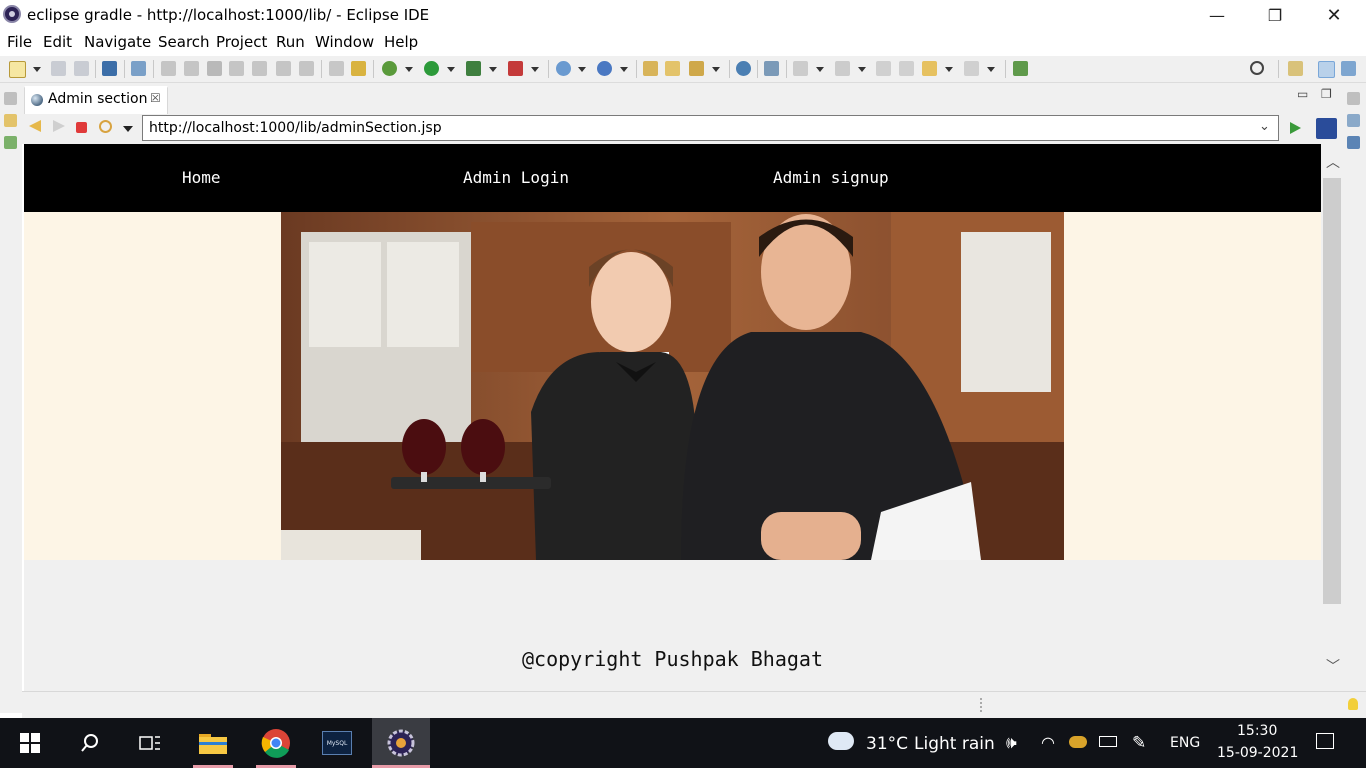 The width and height of the screenshot is (1366, 768). I want to click on open-external-browser-icon, so click(1326, 128).